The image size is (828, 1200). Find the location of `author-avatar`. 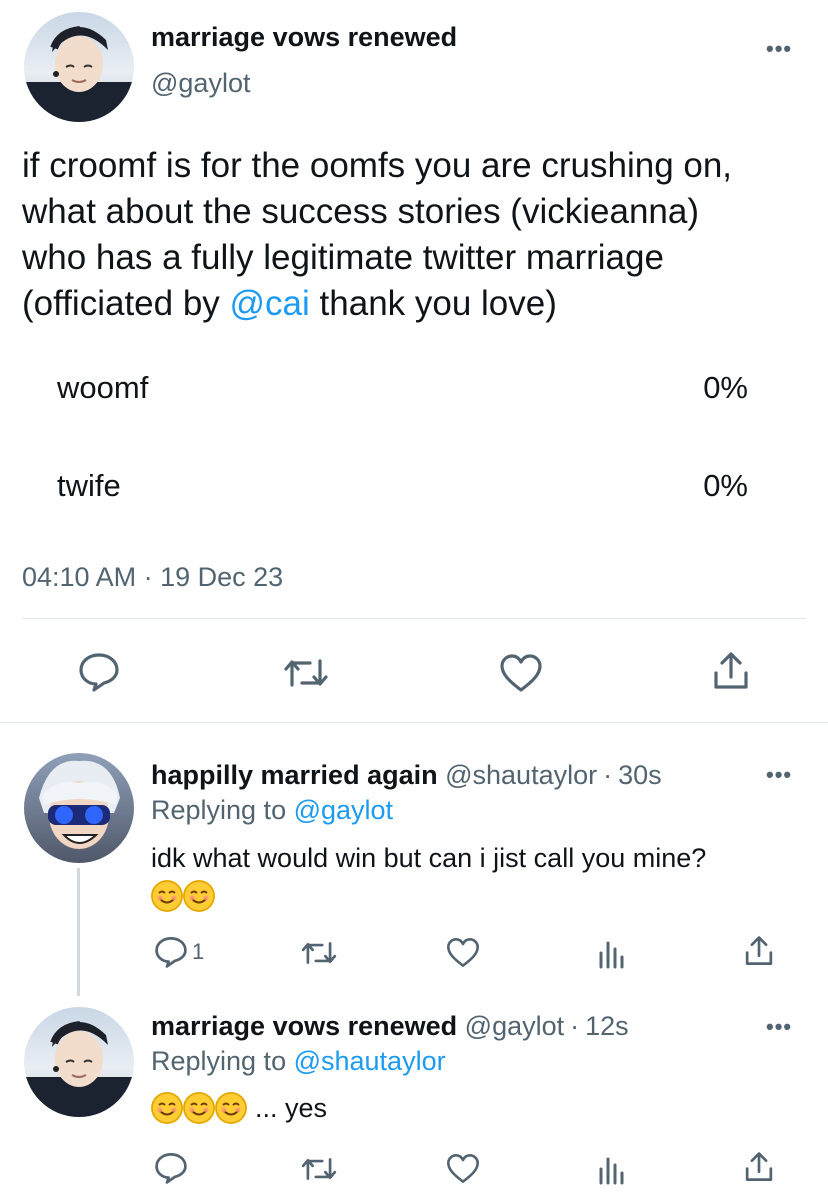

author-avatar is located at coordinates (79, 67).